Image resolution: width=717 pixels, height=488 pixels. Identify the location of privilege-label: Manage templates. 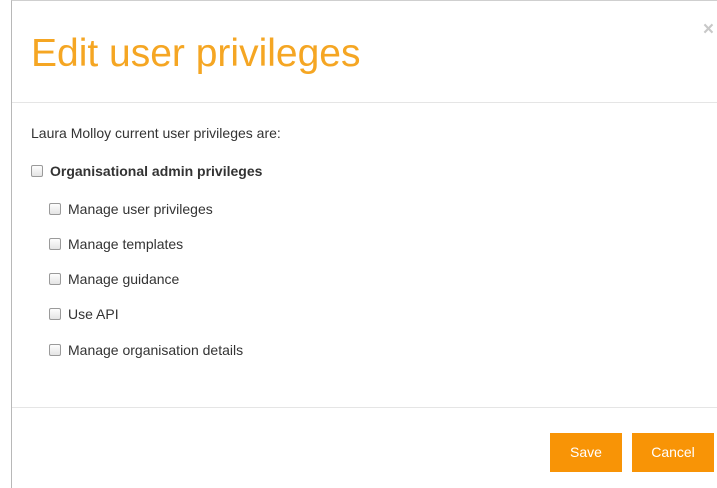
(126, 244).